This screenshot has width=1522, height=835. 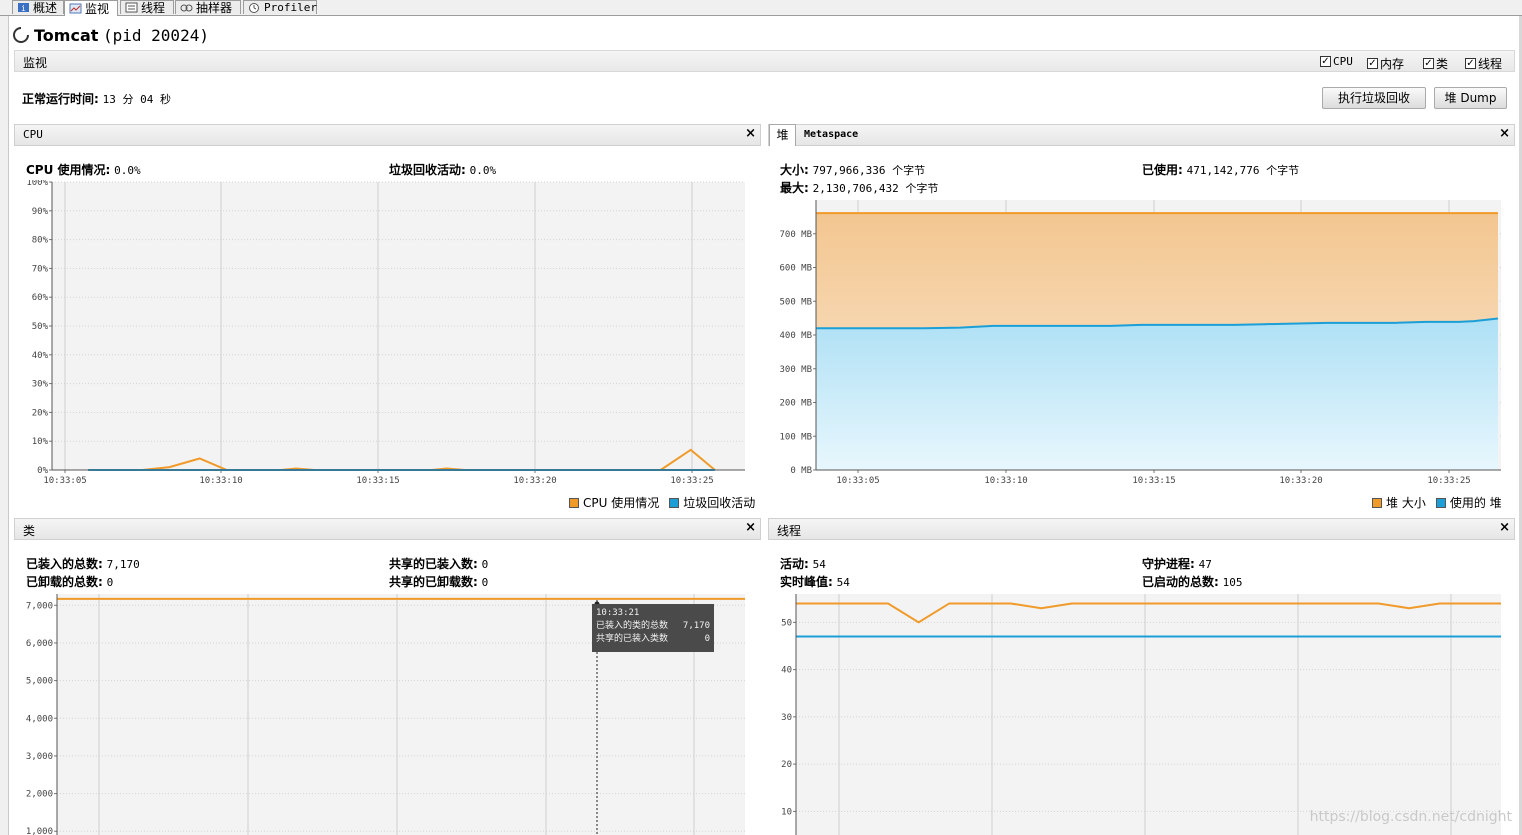 I want to click on legend-swatch-cpu, so click(x=574, y=502).